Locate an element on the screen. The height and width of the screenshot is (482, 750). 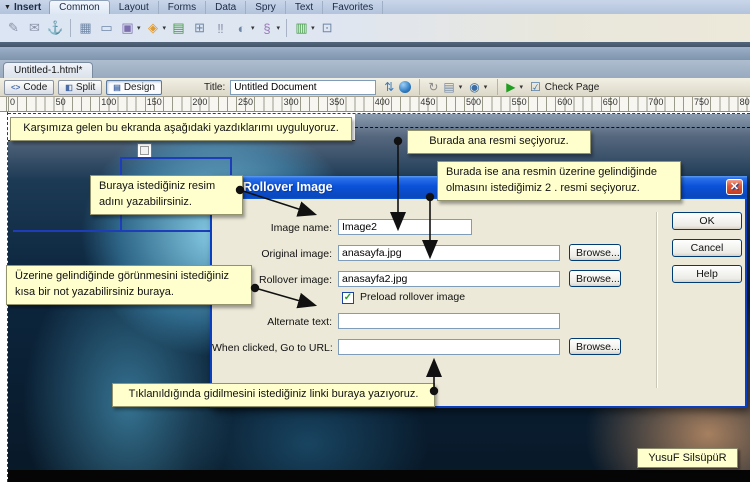
ruler-tick-label: 0 is located at coordinates (13, 102).